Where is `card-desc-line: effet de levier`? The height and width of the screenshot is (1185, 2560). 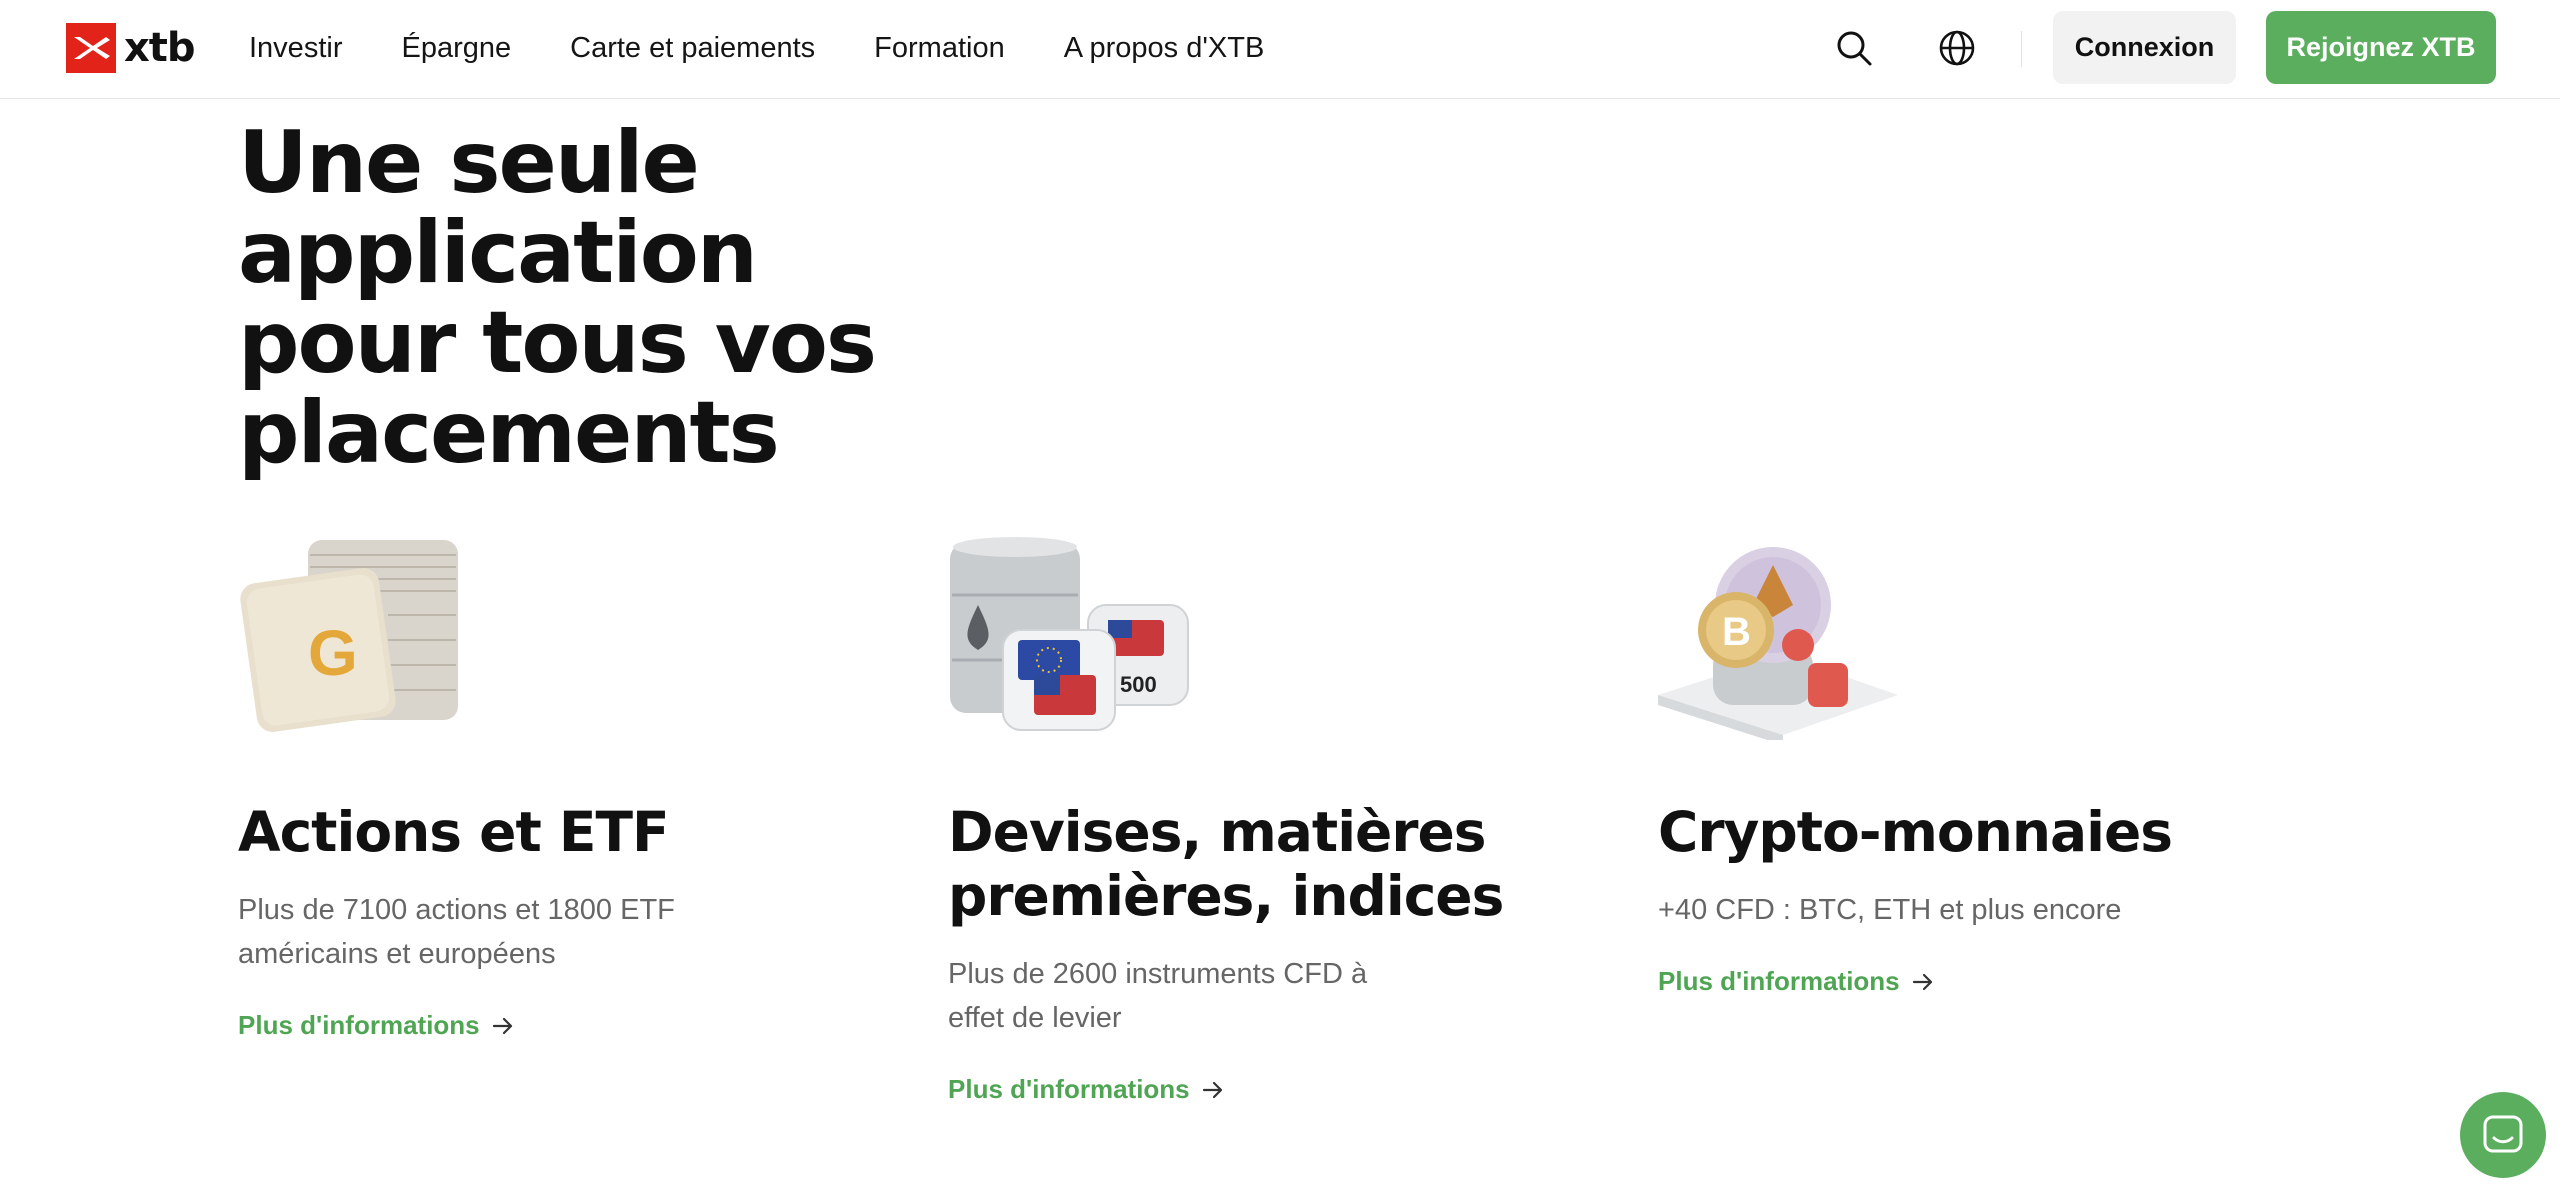
card-desc-line: effet de levier is located at coordinates (1035, 1018).